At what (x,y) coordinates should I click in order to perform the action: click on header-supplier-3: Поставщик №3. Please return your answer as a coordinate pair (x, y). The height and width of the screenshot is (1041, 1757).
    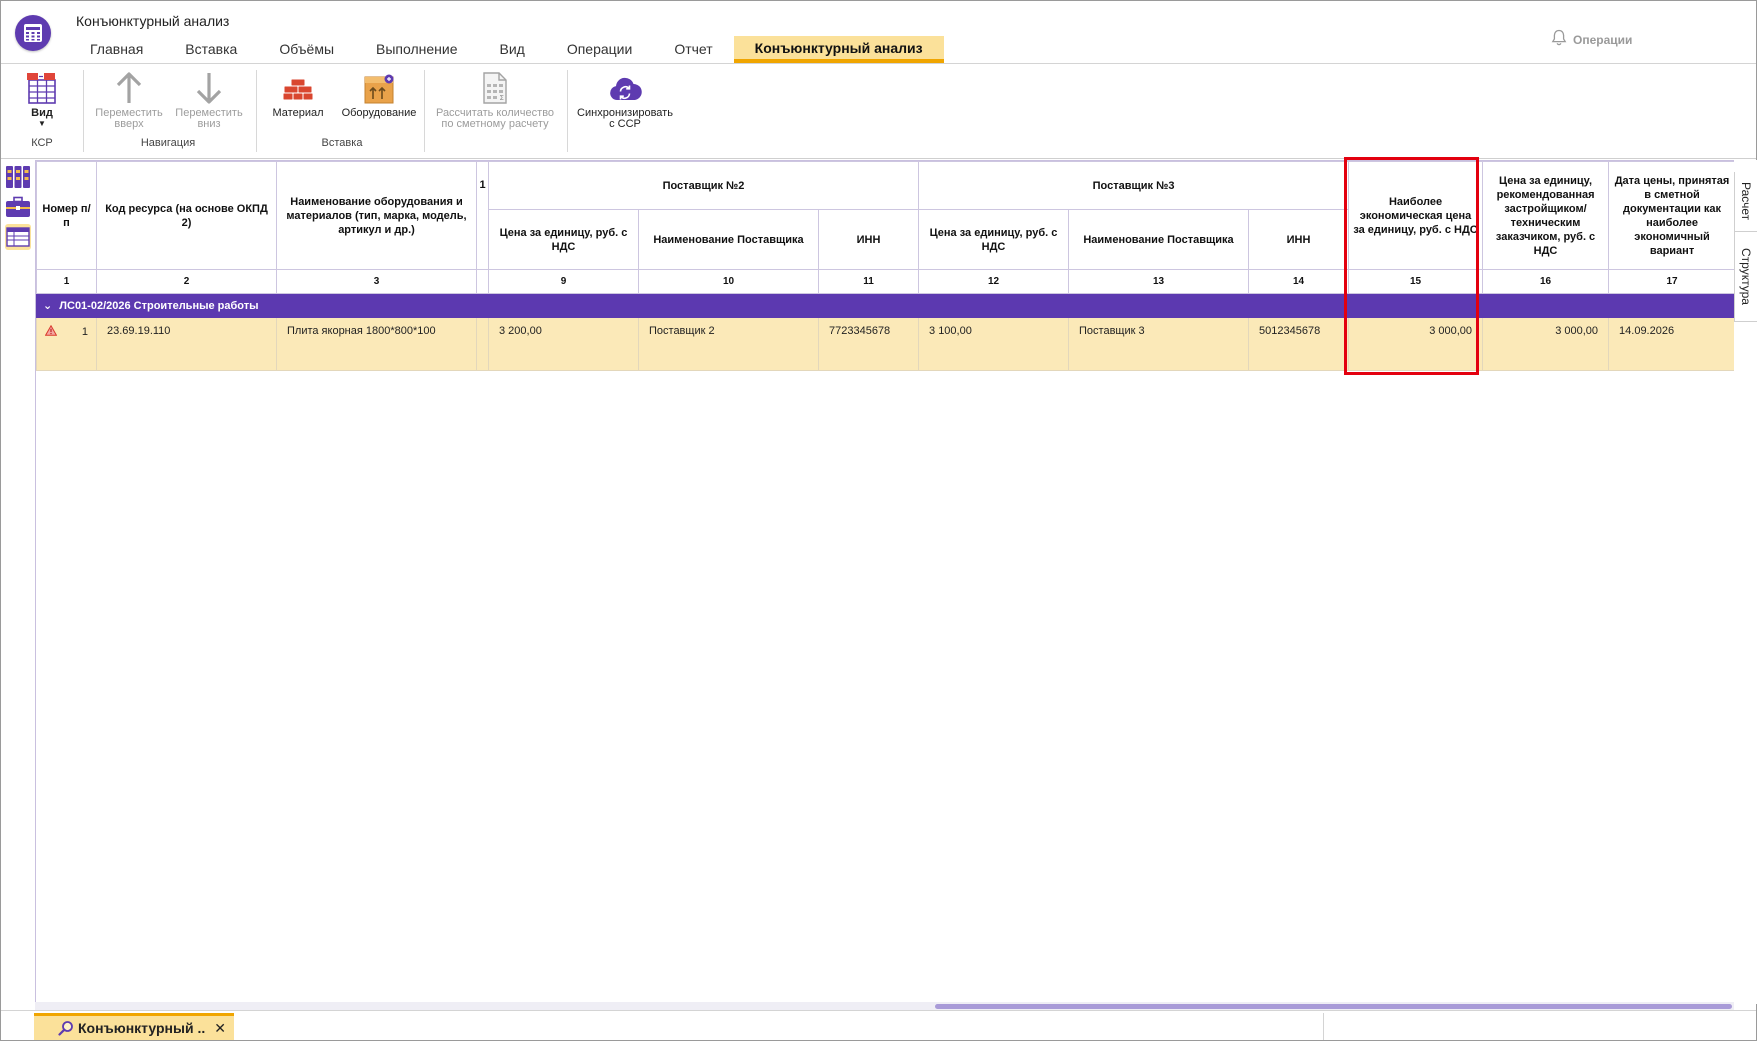
    Looking at the image, I should click on (1134, 185).